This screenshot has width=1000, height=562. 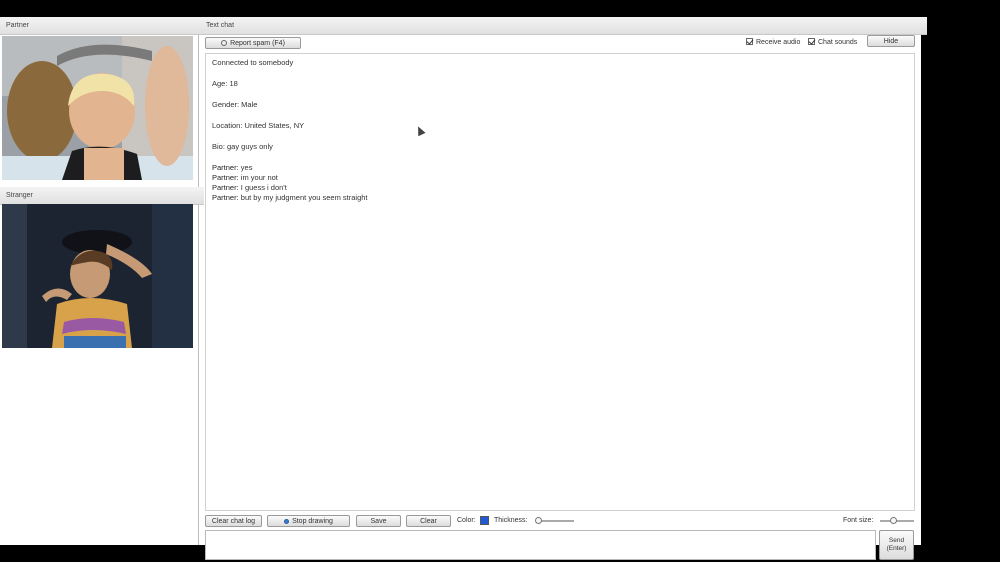 What do you see at coordinates (540, 545) in the screenshot?
I see `message-input` at bounding box center [540, 545].